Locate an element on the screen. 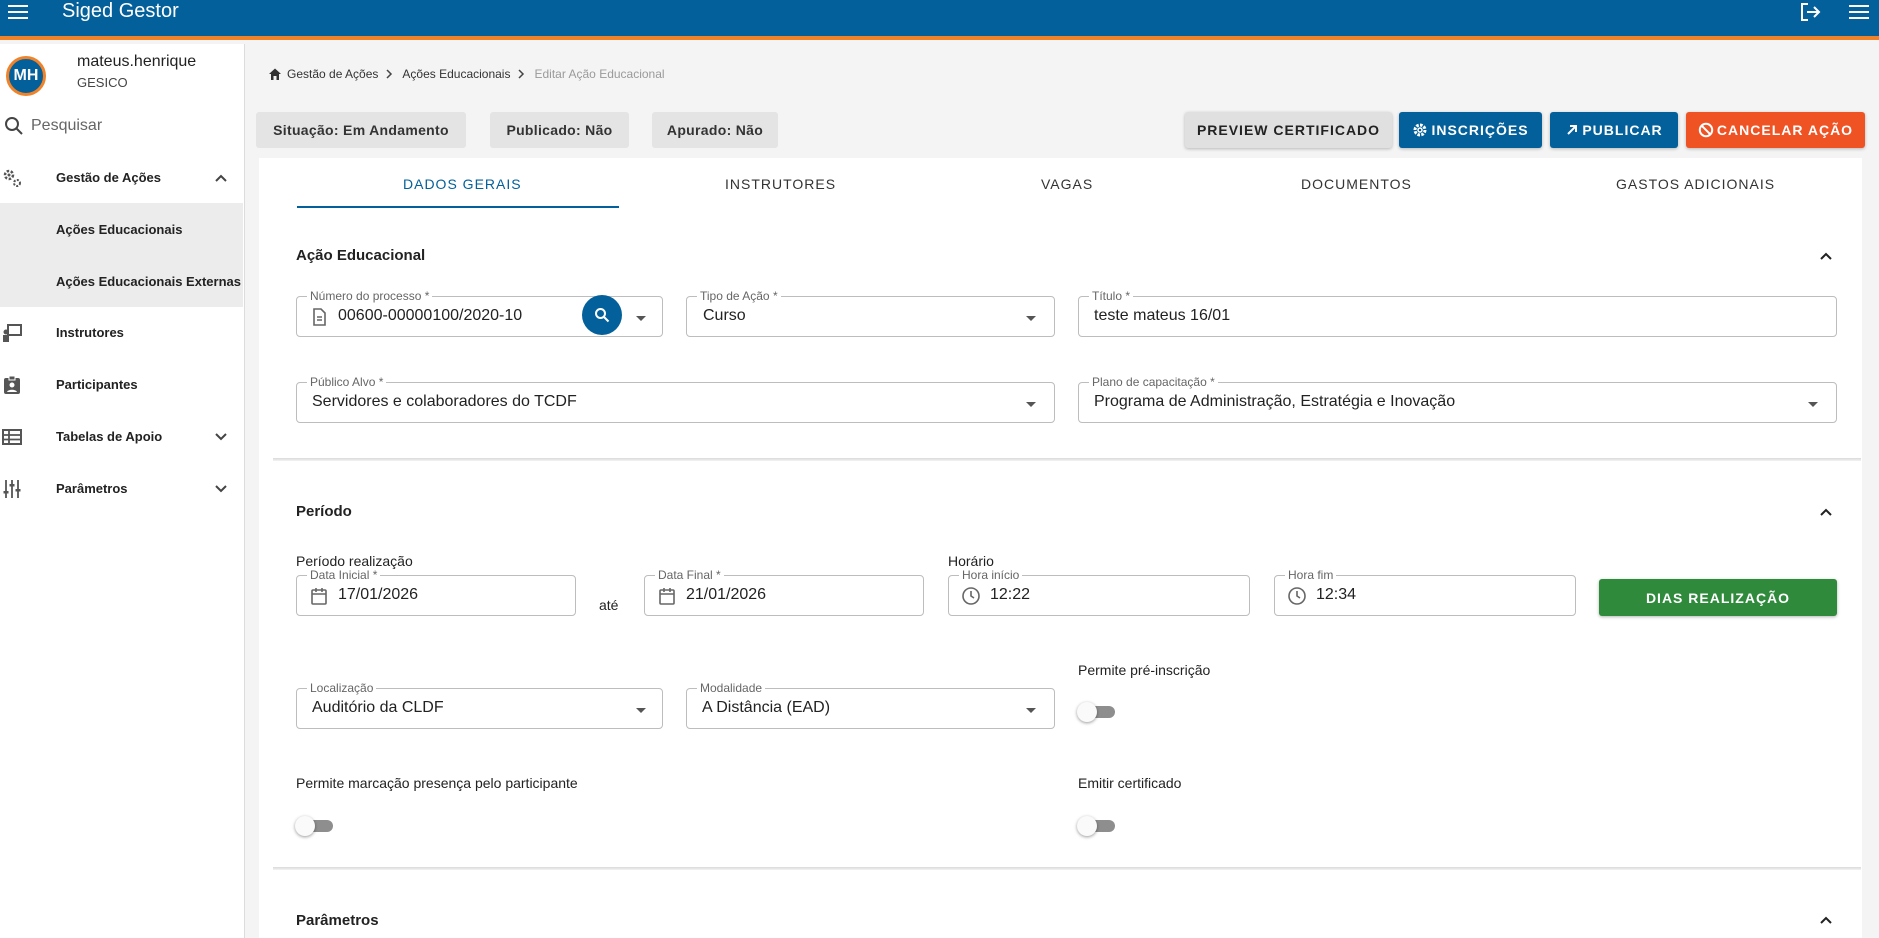 The image size is (1879, 938). field-label: Hora fim is located at coordinates (1311, 575).